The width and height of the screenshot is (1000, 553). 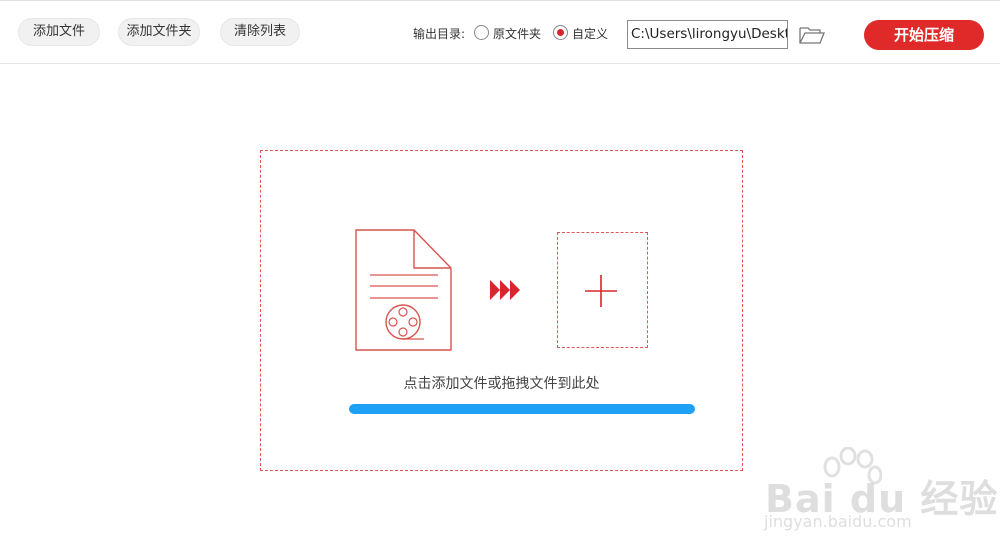 I want to click on radio-custom-label: 自定义, so click(x=590, y=33).